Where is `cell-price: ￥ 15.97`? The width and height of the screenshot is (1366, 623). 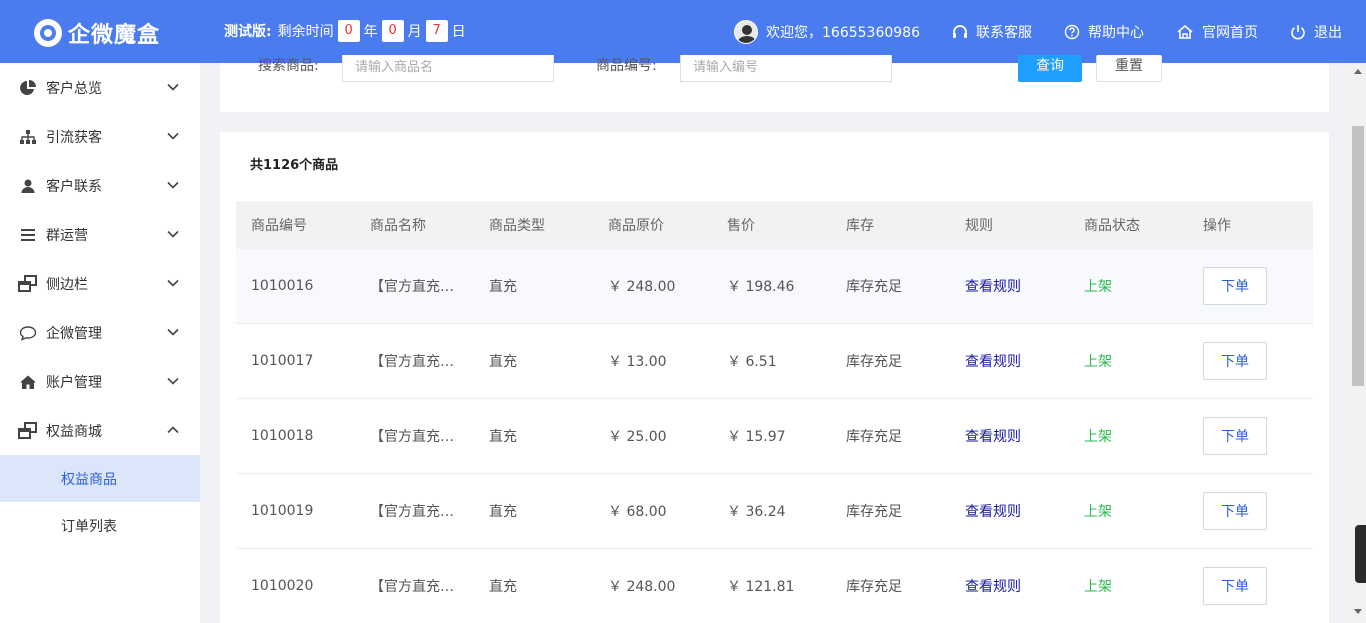
cell-price: ￥ 15.97 is located at coordinates (756, 437).